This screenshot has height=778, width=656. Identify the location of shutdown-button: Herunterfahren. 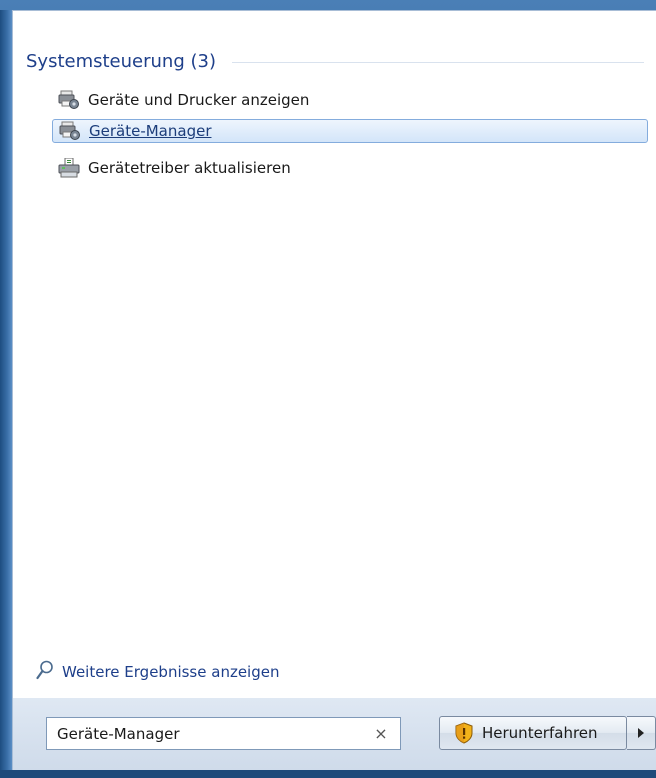
(533, 733).